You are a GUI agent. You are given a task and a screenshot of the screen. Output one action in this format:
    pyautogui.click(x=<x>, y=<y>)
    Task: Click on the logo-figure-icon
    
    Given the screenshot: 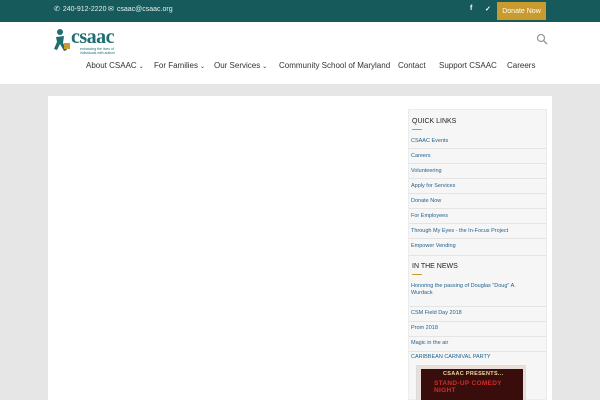 What is the action you would take?
    pyautogui.click(x=62, y=40)
    